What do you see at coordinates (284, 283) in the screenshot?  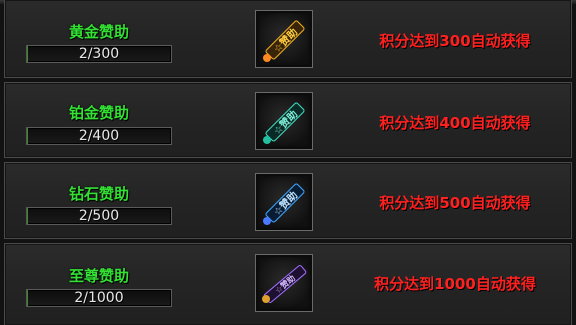 I see `supreme-title-badge-icon: ☆赞助` at bounding box center [284, 283].